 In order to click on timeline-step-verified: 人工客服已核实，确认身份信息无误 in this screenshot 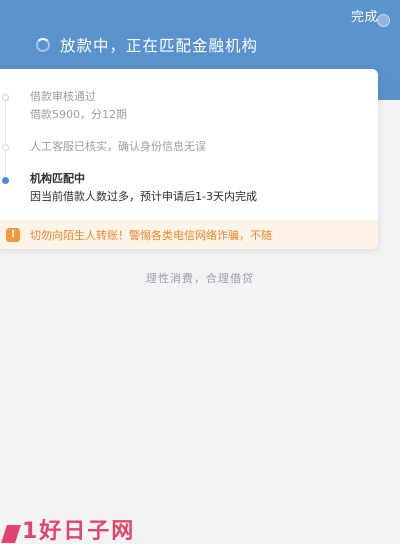, I will do `click(118, 147)`.